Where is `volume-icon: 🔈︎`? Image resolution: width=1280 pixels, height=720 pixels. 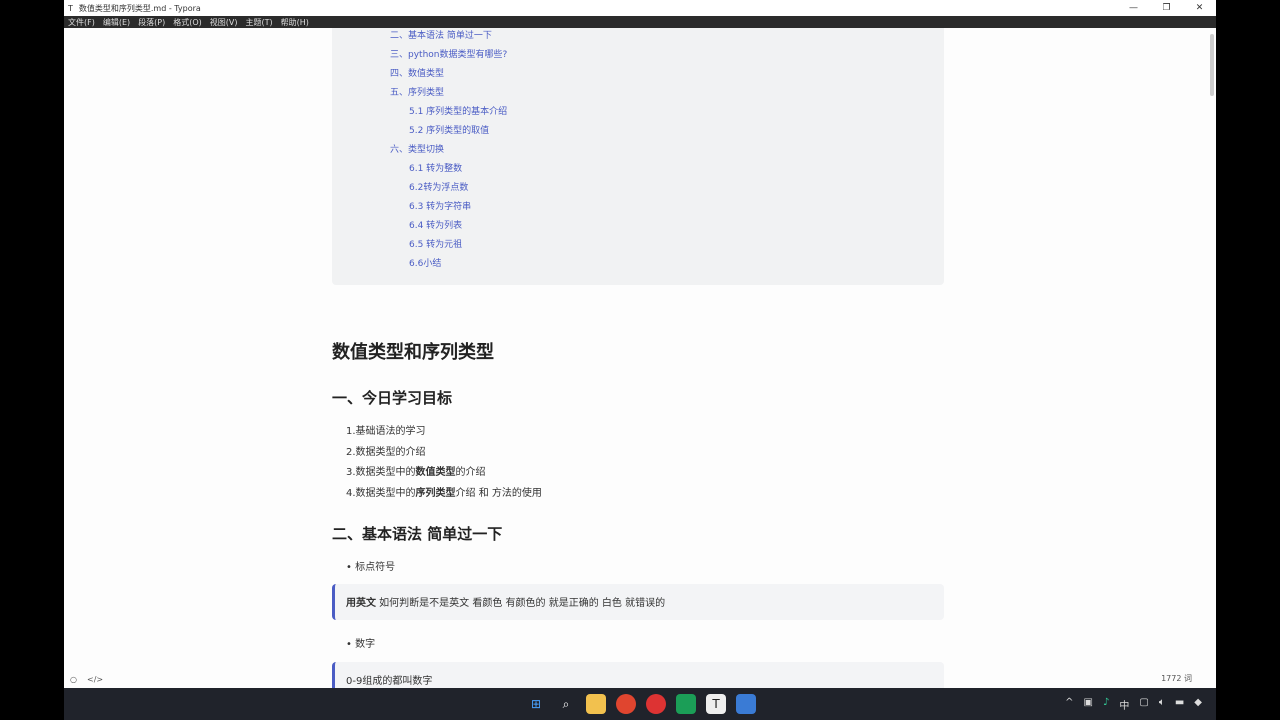 volume-icon: 🔈︎ is located at coordinates (1162, 704).